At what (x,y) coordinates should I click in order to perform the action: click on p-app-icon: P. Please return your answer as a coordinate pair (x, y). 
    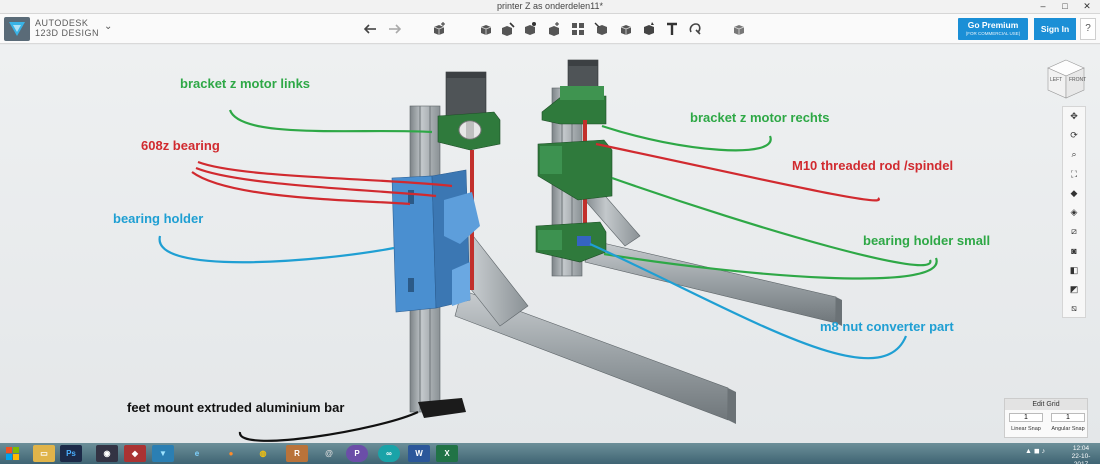
    Looking at the image, I should click on (357, 453).